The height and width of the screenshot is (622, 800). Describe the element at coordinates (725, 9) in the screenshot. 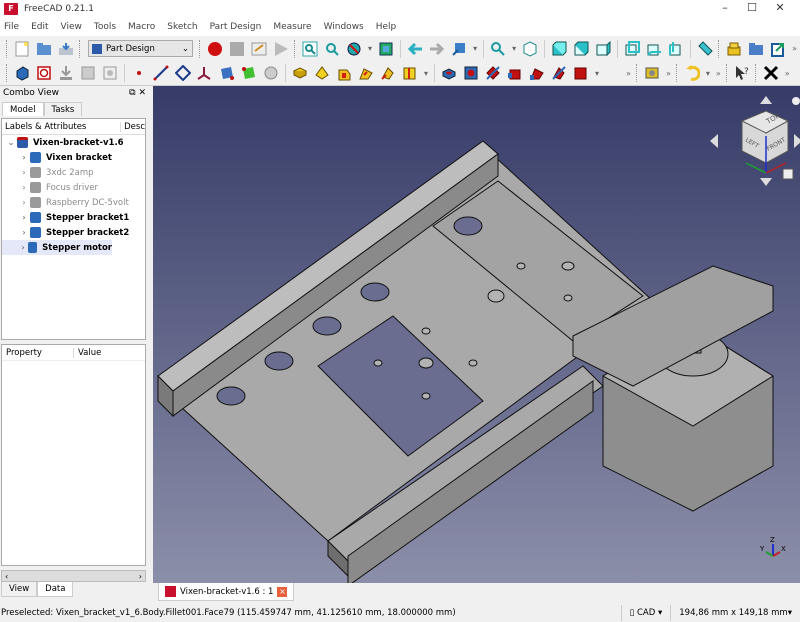

I see `minimize-button: –` at that location.